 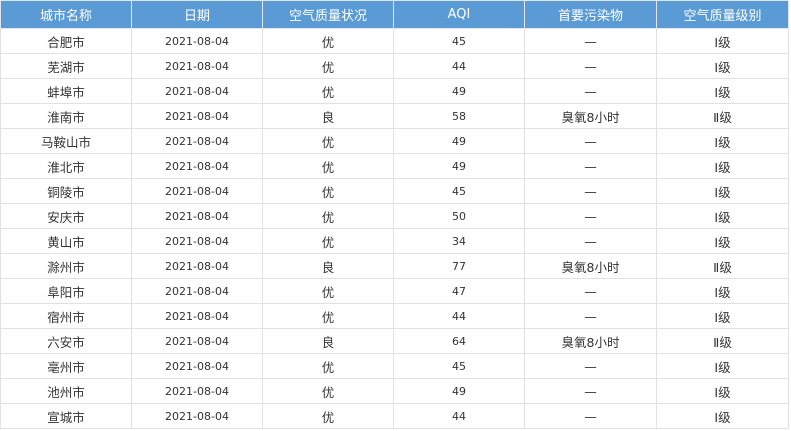 I want to click on cell-aqi: 77, so click(x=459, y=266).